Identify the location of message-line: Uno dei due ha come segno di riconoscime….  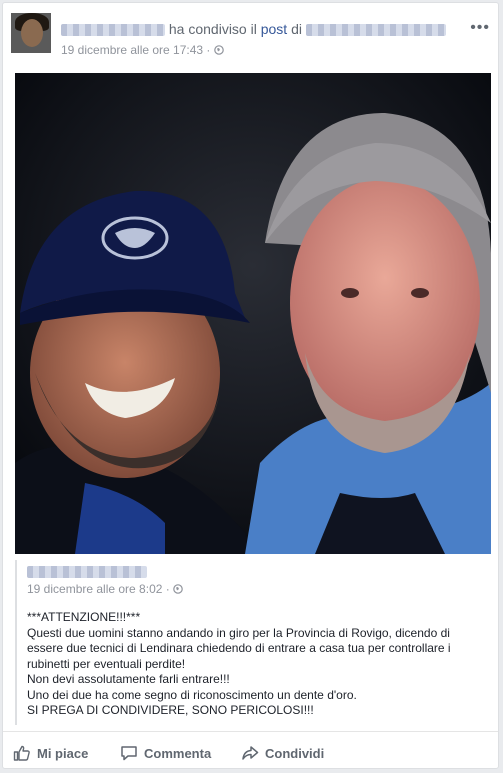
(192, 694).